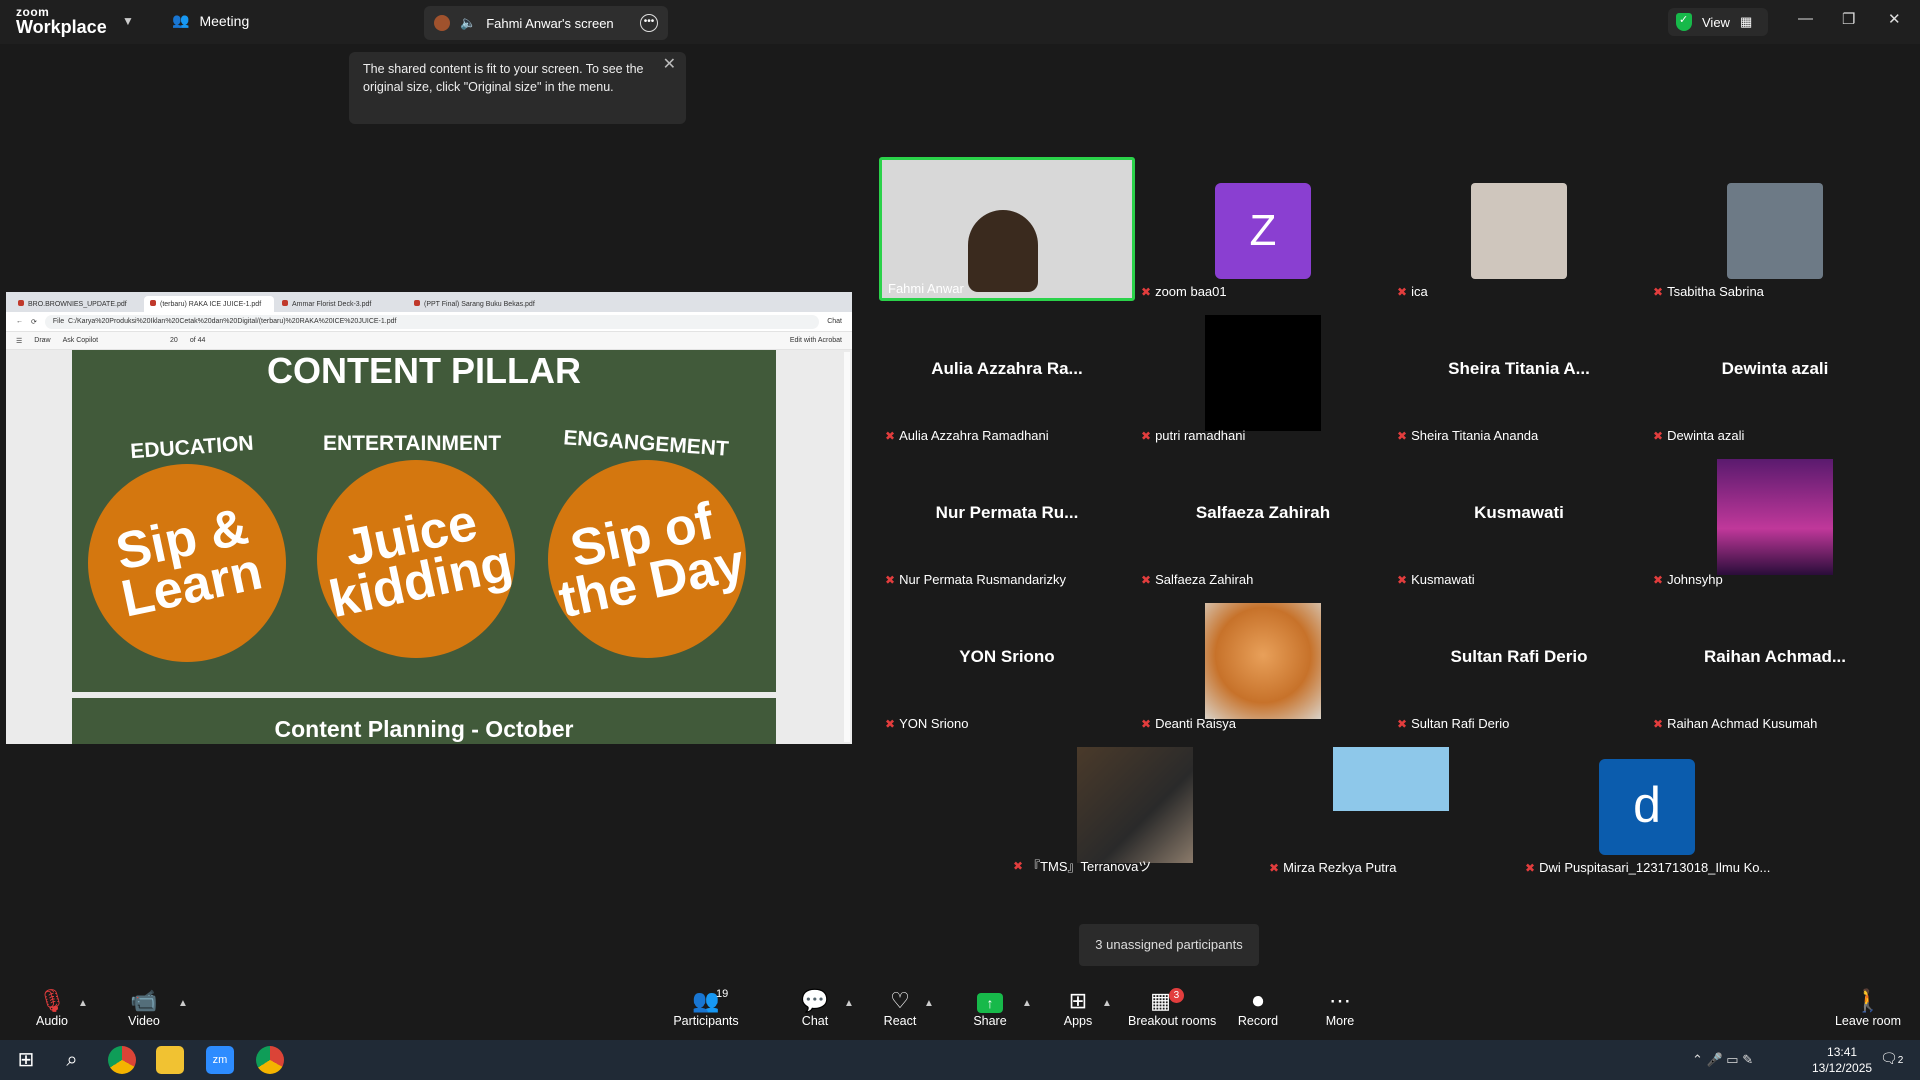 The height and width of the screenshot is (1080, 1920). Describe the element at coordinates (816, 340) in the screenshot. I see `edit-acrobat-button: Edit with Acrobat` at that location.